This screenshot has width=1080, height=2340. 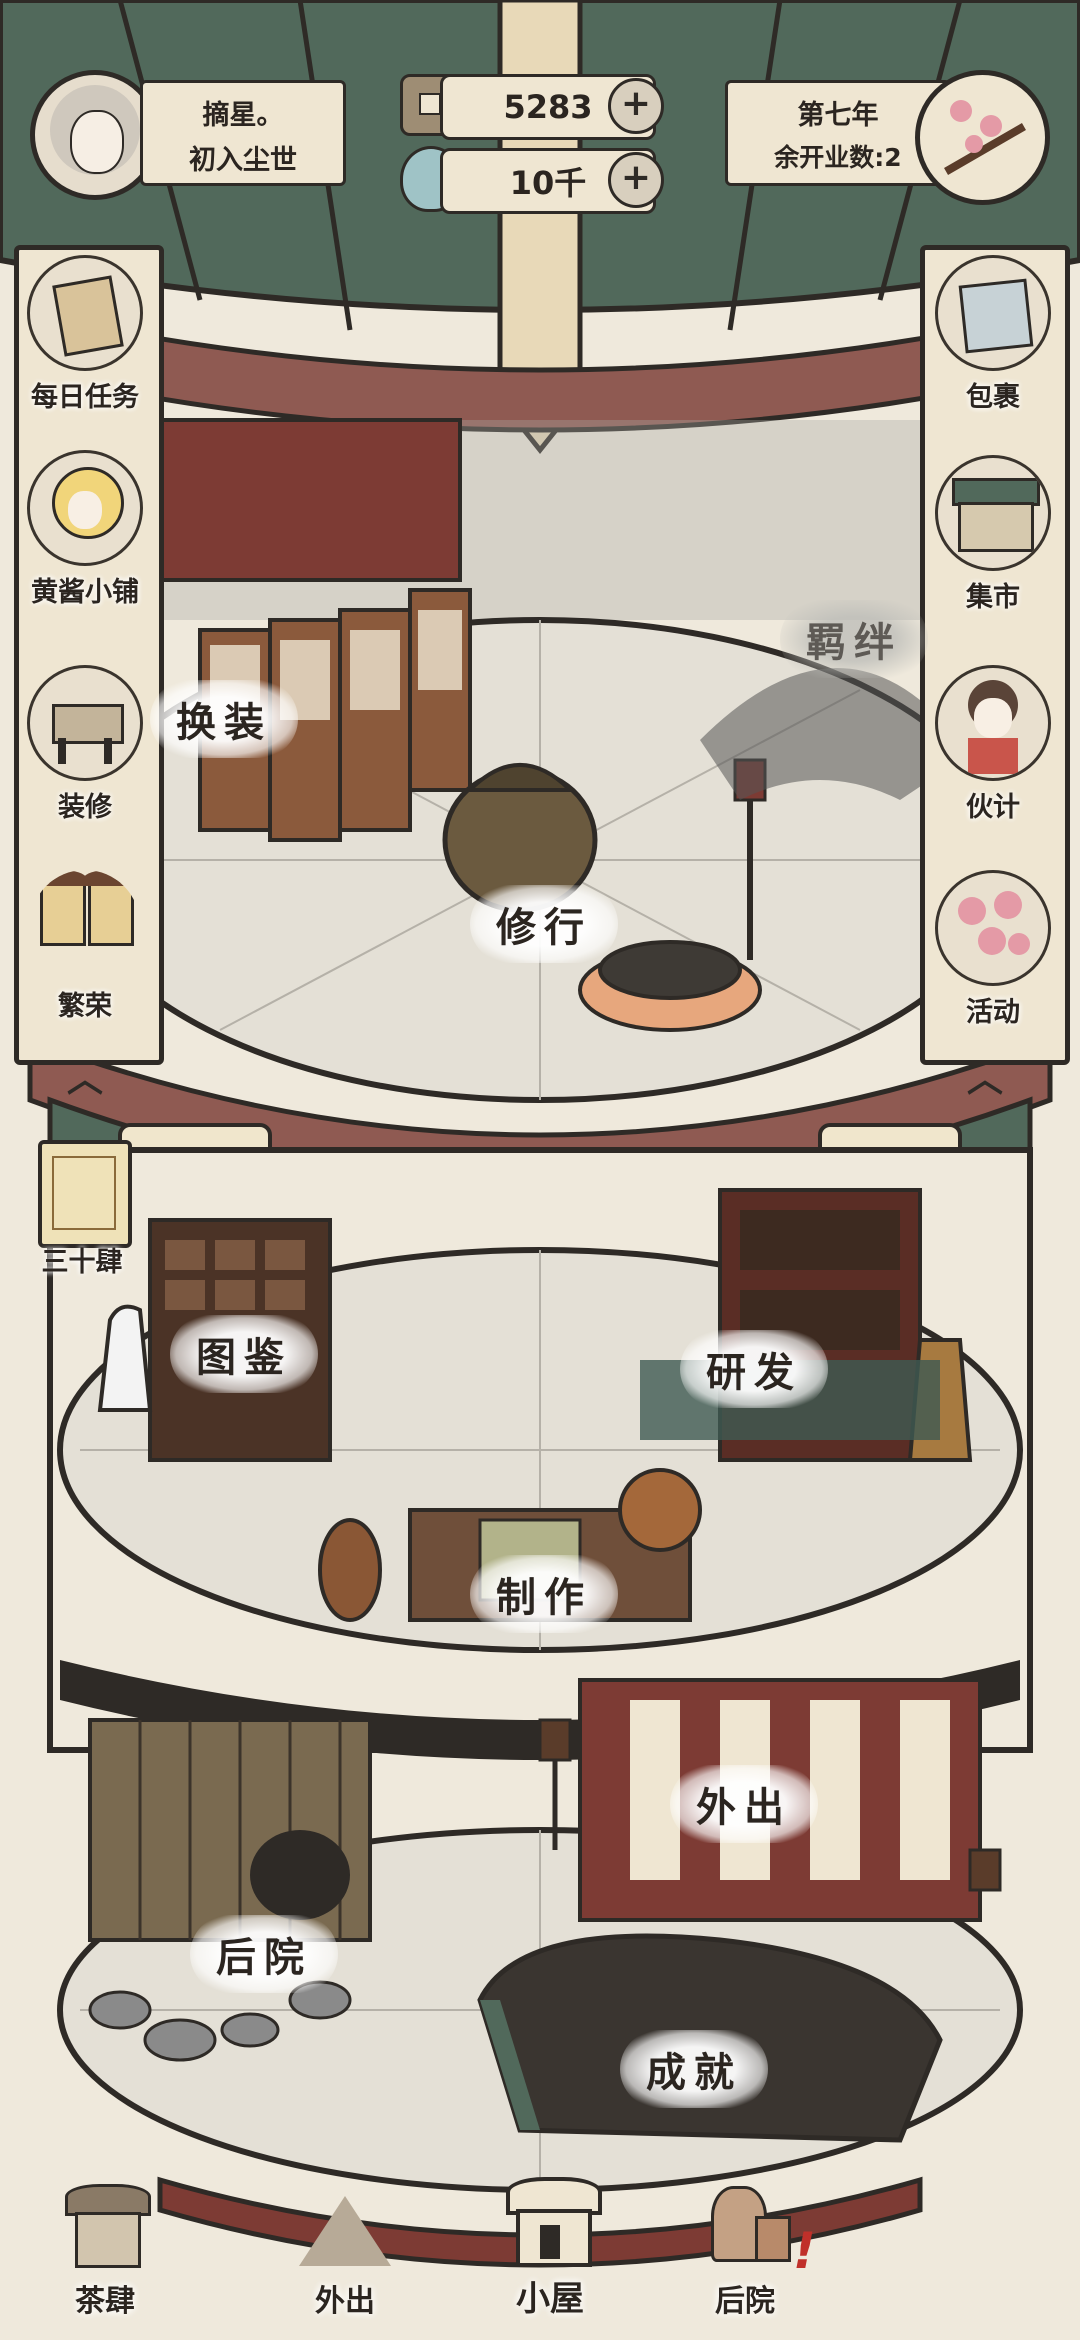 I want to click on prosperity-button: 繁荣, so click(x=85, y=946).